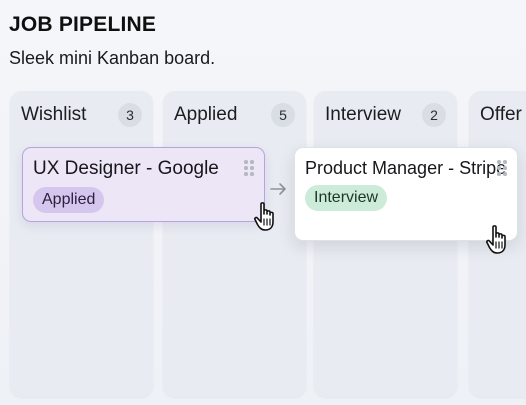 Image resolution: width=526 pixels, height=405 pixels. I want to click on page-subtitle: Sleek mini Kanban board., so click(112, 58).